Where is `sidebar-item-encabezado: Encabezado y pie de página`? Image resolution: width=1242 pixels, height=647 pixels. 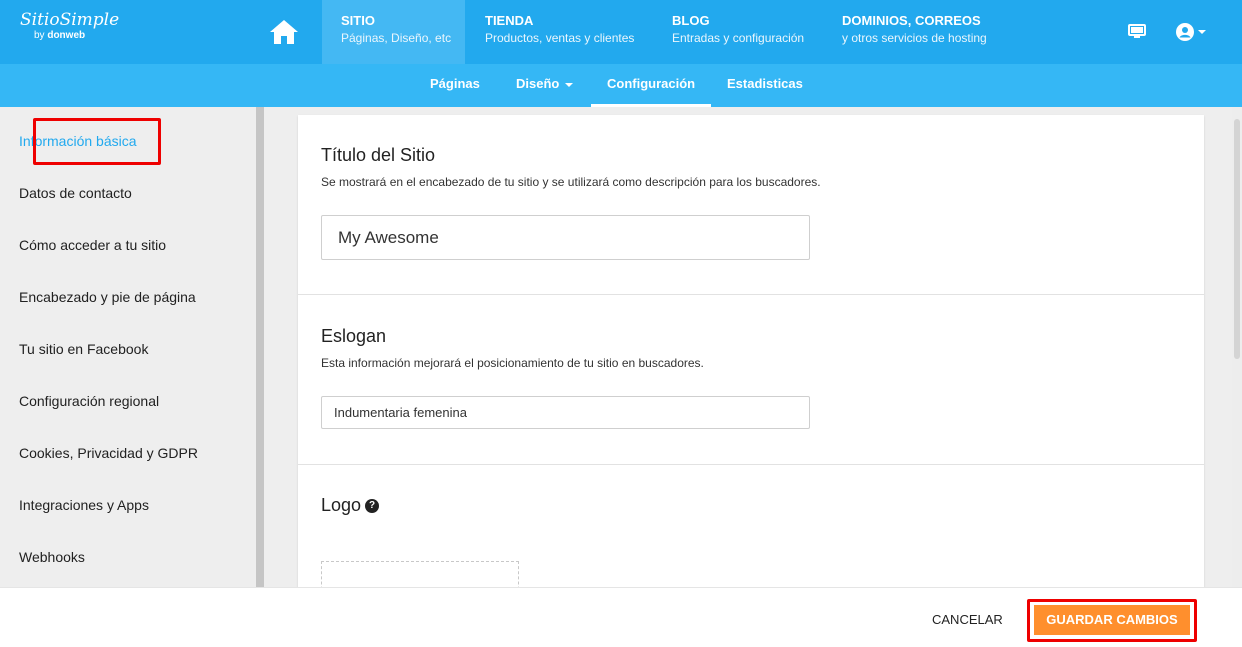
sidebar-item-encabezado: Encabezado y pie de página is located at coordinates (128, 297).